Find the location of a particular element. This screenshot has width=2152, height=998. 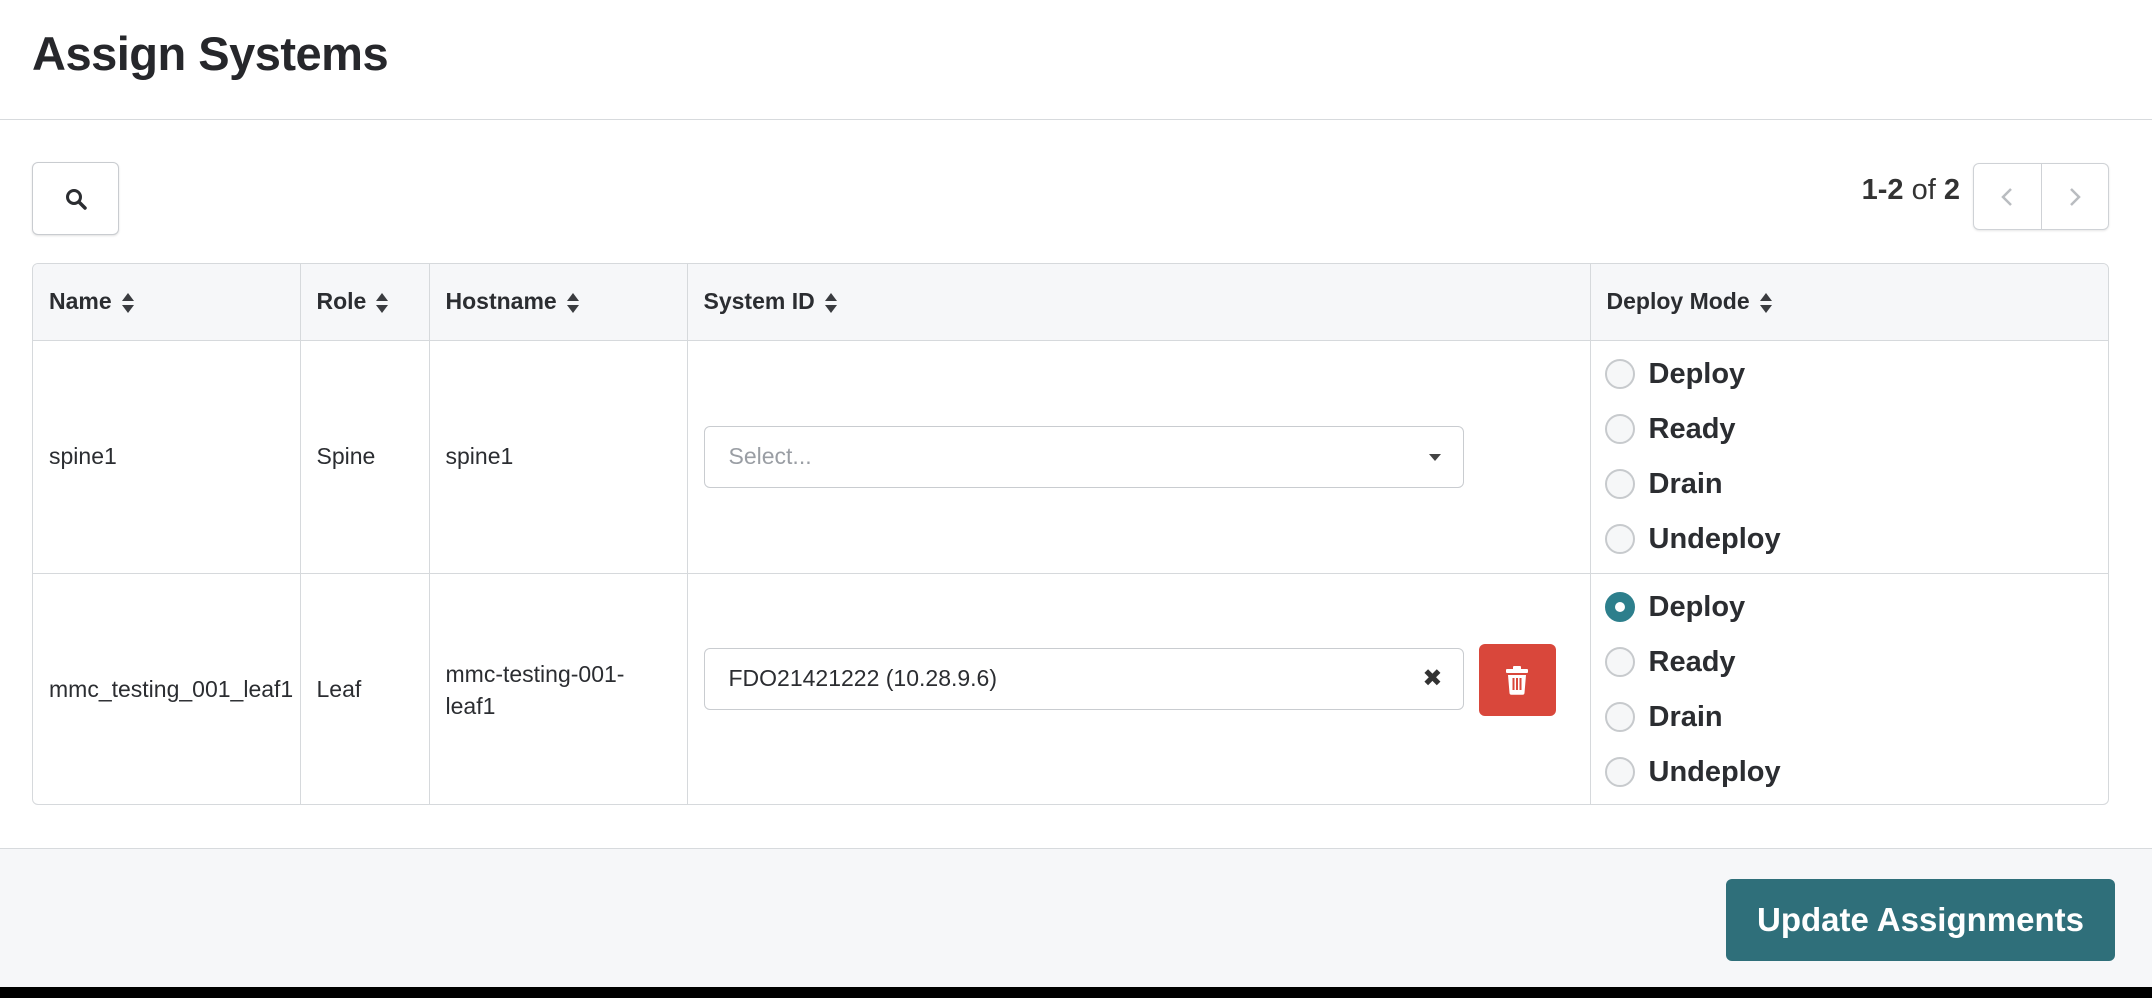

system-id-select: FDO21421222 (10.28.9.6) ✖ is located at coordinates (1083, 678).